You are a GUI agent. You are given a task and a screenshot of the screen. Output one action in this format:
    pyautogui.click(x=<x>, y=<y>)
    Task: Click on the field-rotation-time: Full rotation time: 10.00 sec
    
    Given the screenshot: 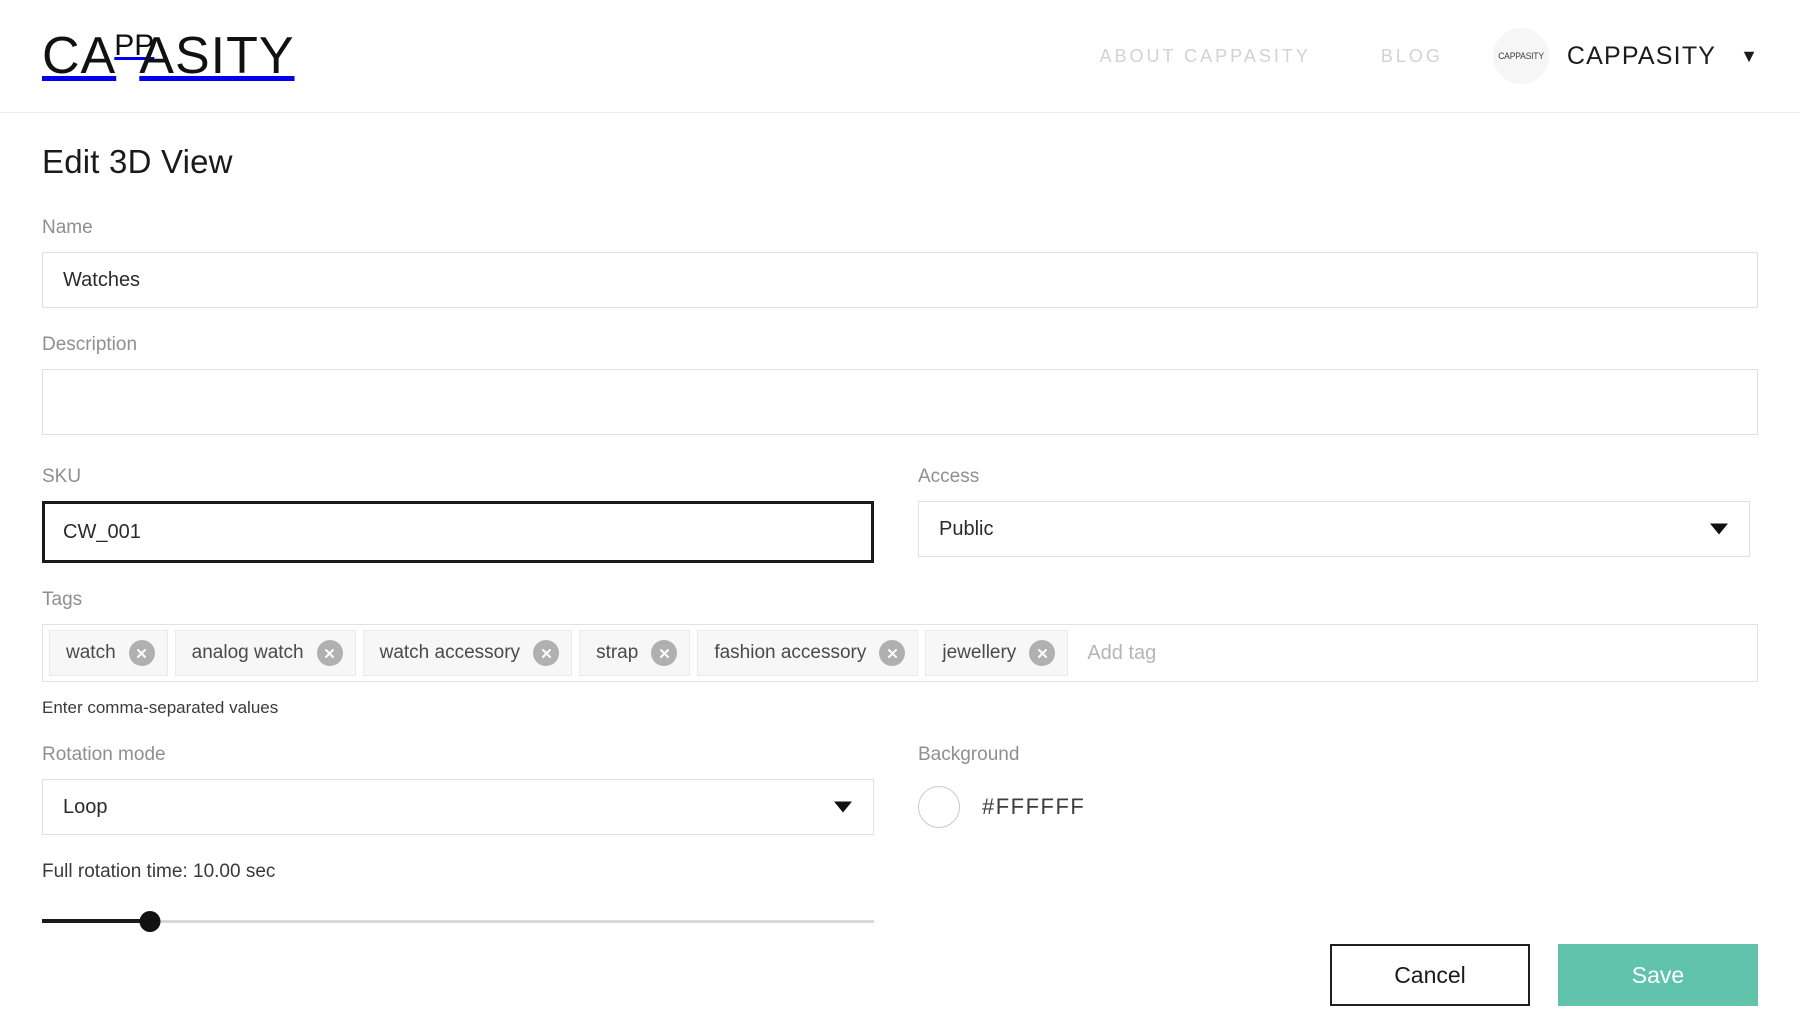 What is the action you would take?
    pyautogui.click(x=900, y=896)
    